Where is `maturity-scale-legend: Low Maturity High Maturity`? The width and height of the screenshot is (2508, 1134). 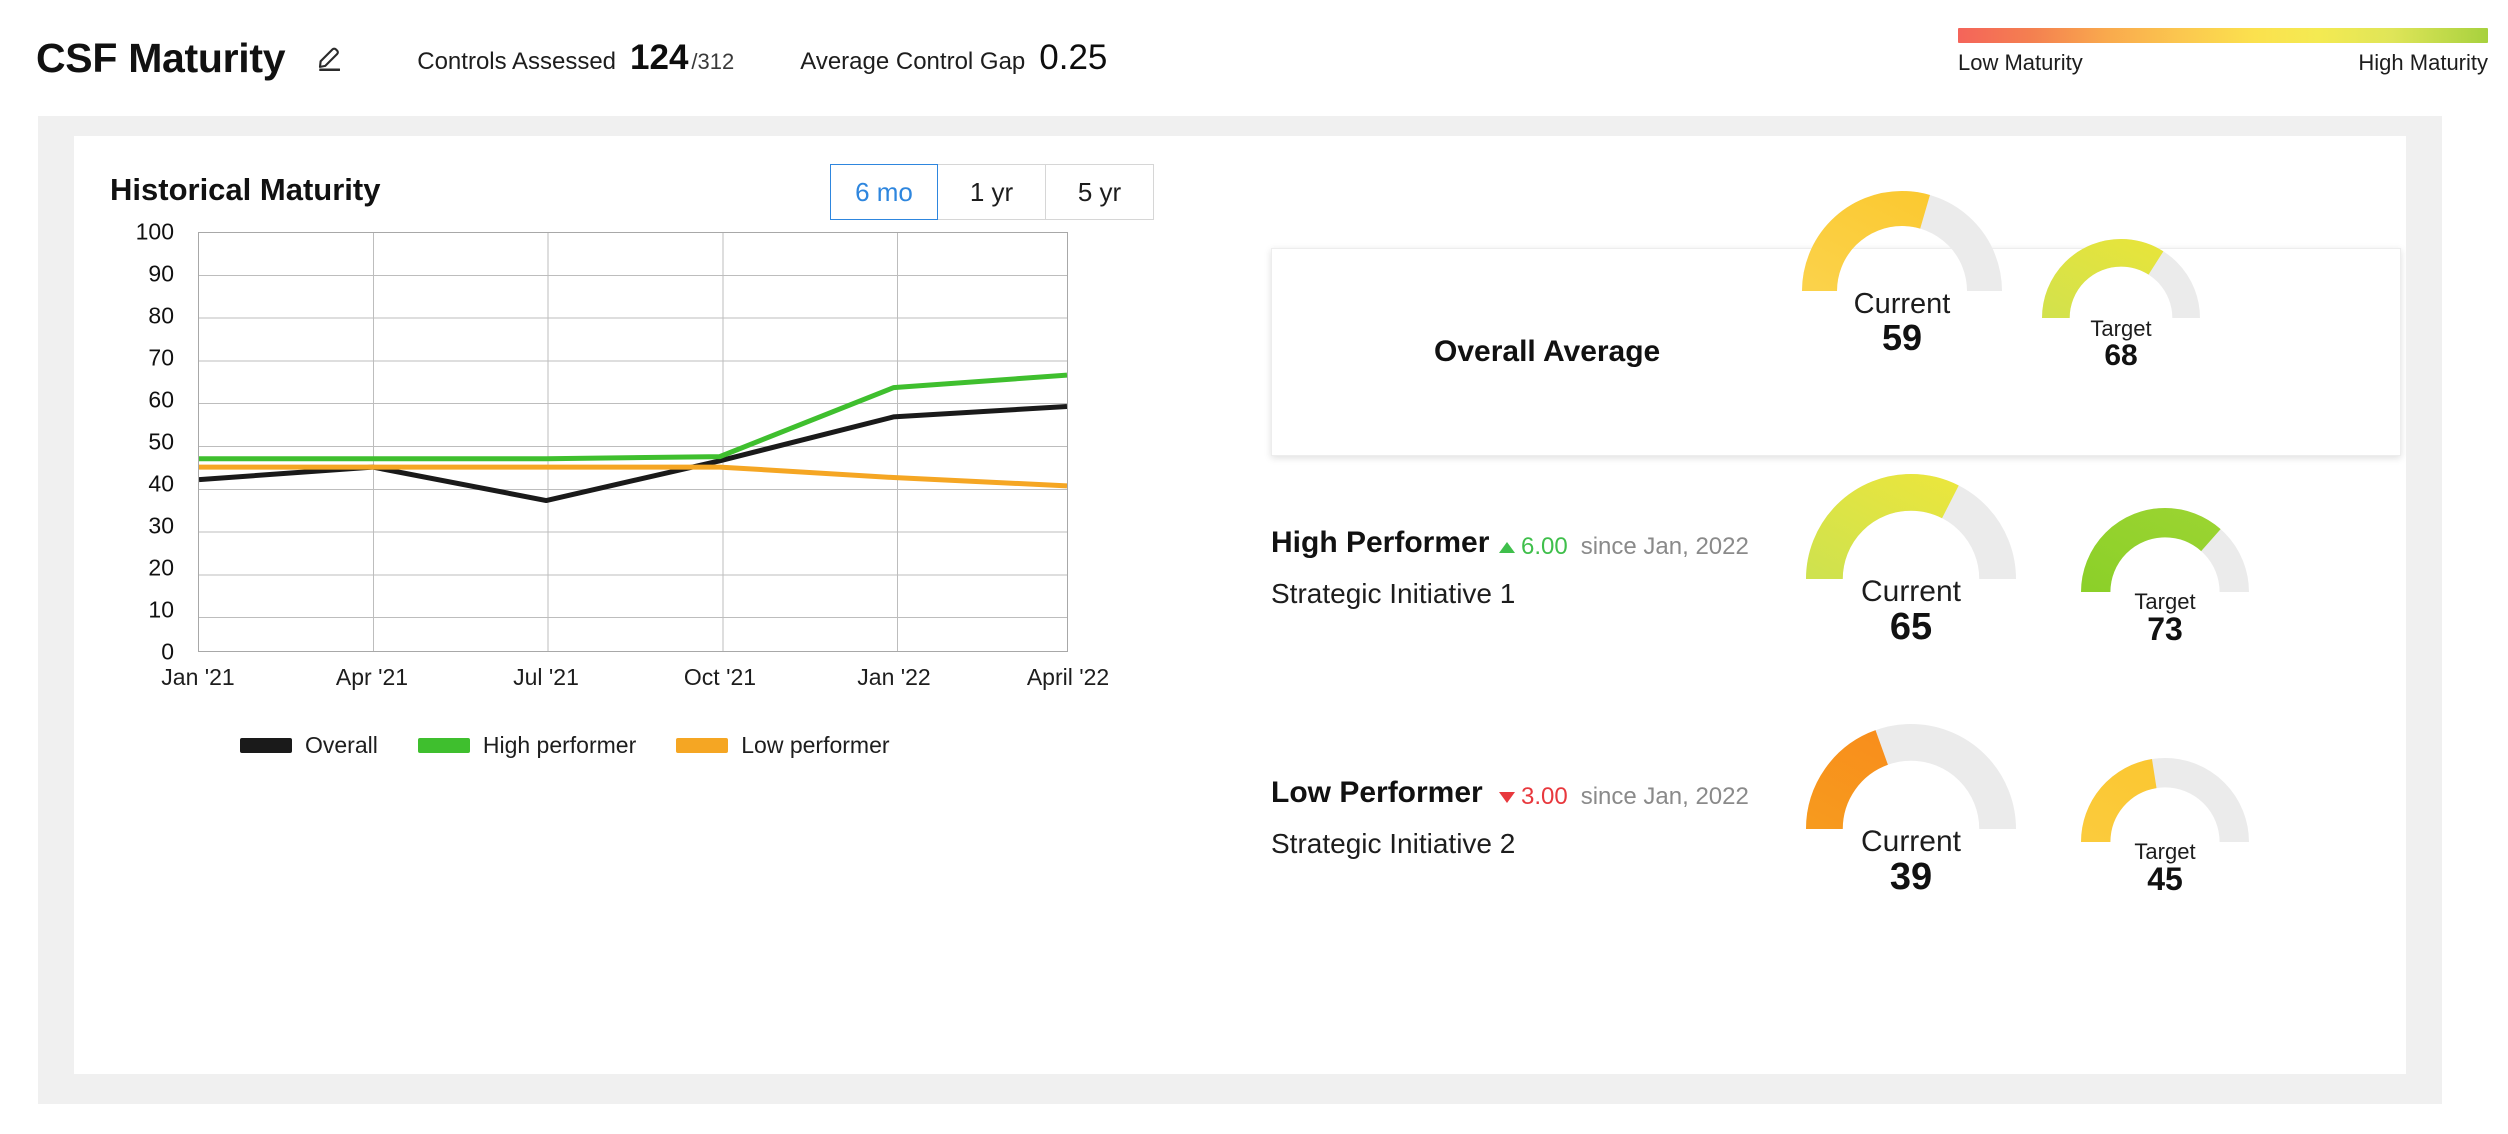
maturity-scale-legend: Low Maturity High Maturity is located at coordinates (2223, 52).